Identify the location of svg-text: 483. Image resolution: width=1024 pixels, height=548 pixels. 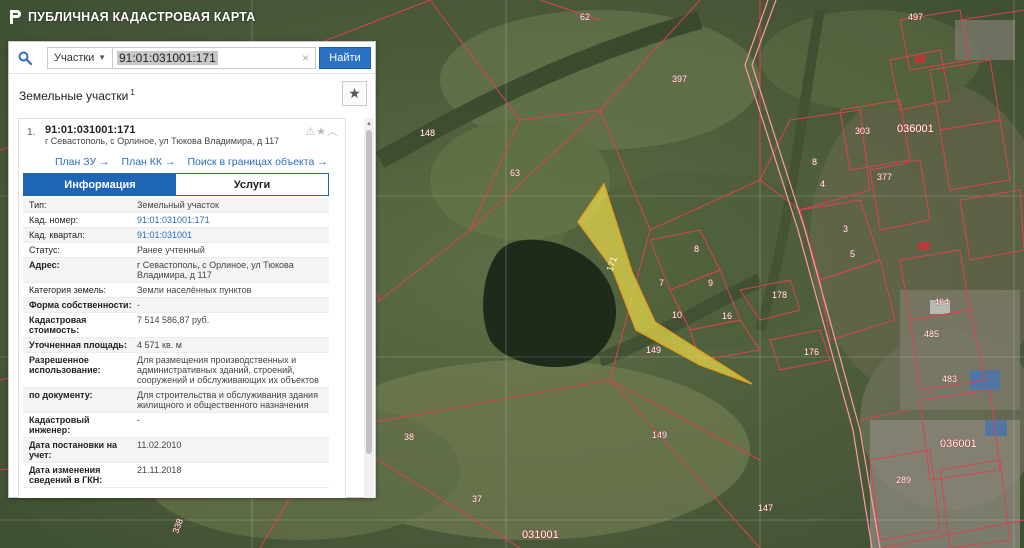
(949, 379).